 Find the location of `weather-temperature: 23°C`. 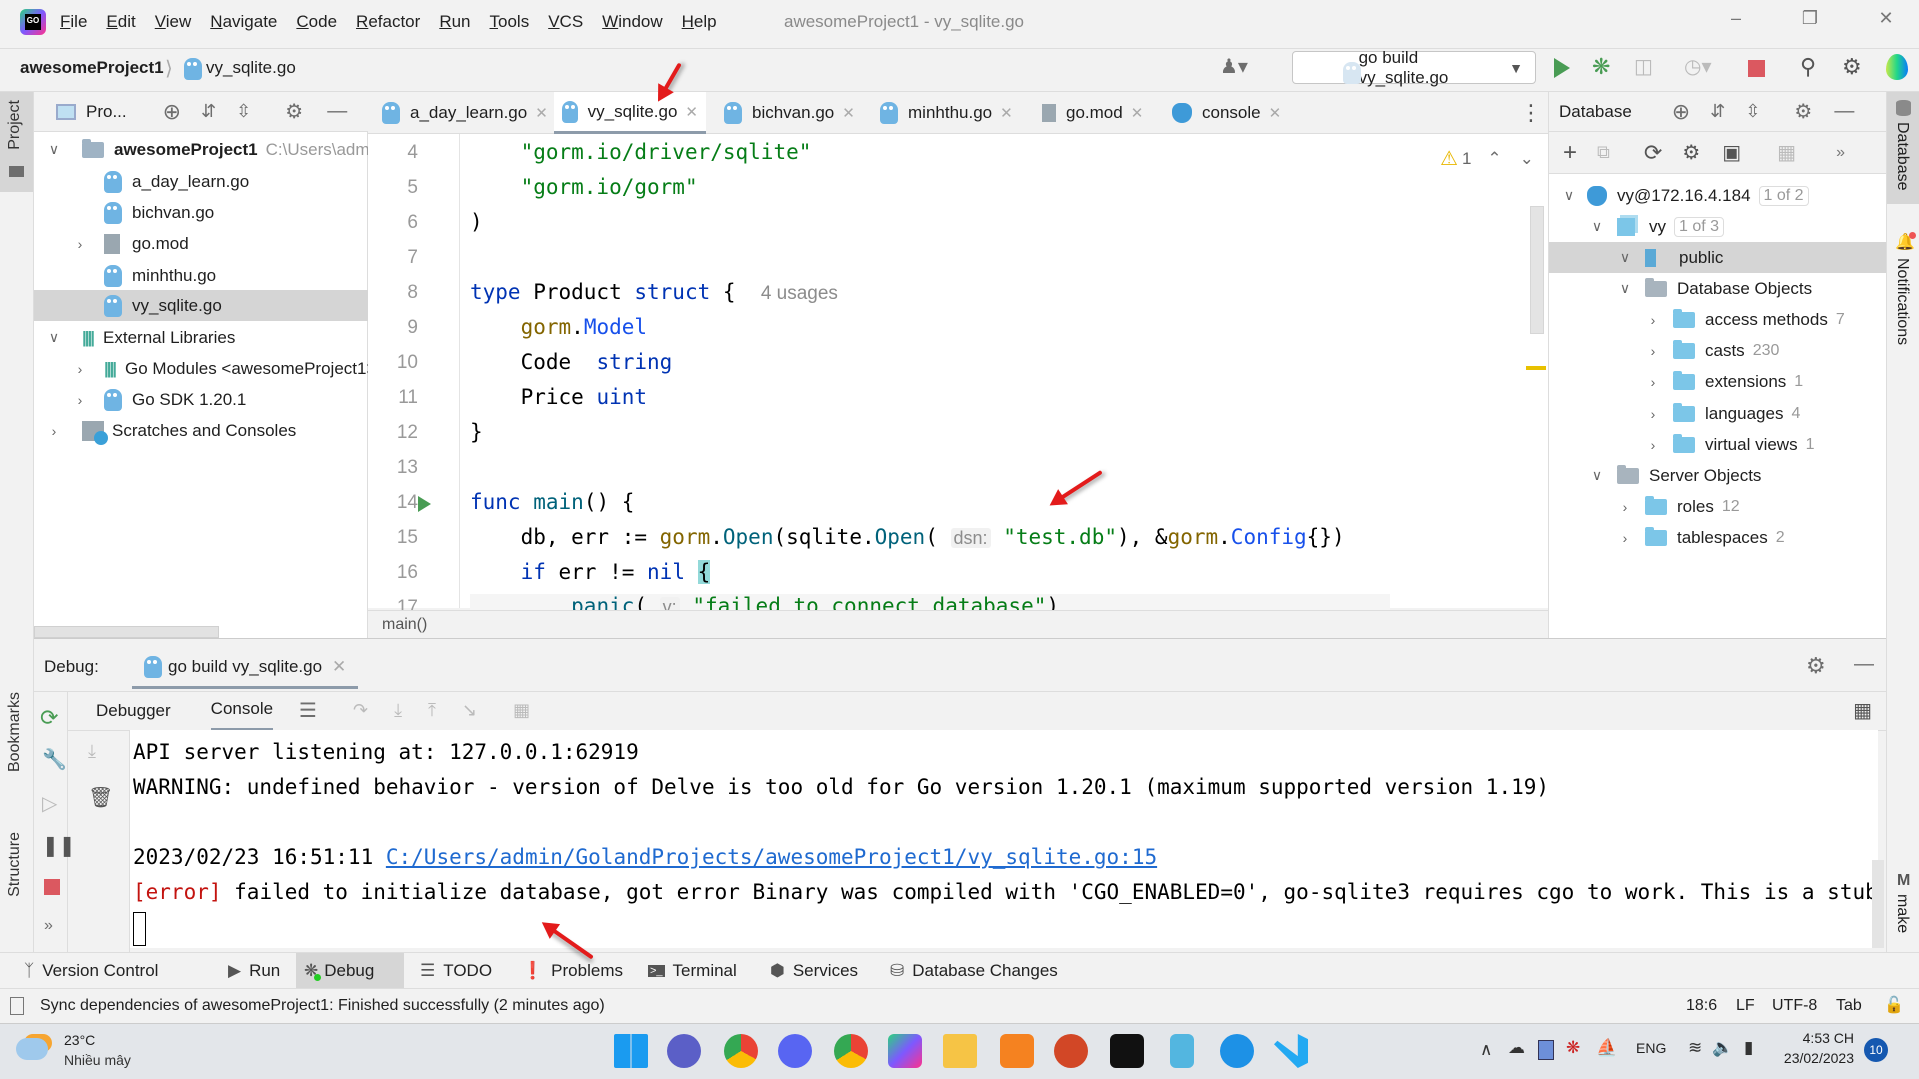

weather-temperature: 23°C is located at coordinates (79, 1040).